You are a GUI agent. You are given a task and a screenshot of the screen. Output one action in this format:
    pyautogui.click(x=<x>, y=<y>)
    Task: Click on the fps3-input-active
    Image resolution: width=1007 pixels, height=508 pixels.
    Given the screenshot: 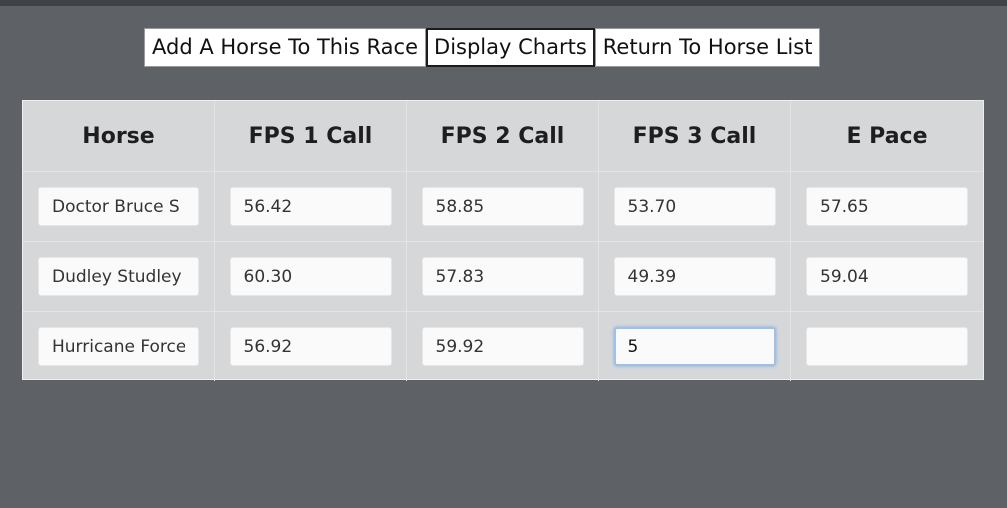 What is the action you would take?
    pyautogui.click(x=694, y=346)
    